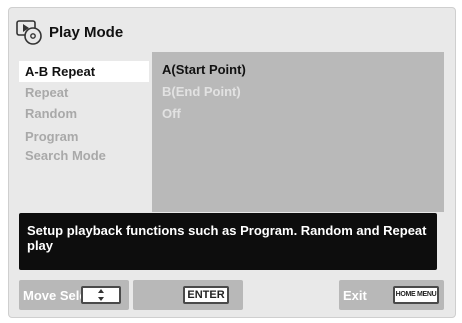 The height and width of the screenshot is (323, 462). I want to click on header: Play Mode, so click(69, 32).